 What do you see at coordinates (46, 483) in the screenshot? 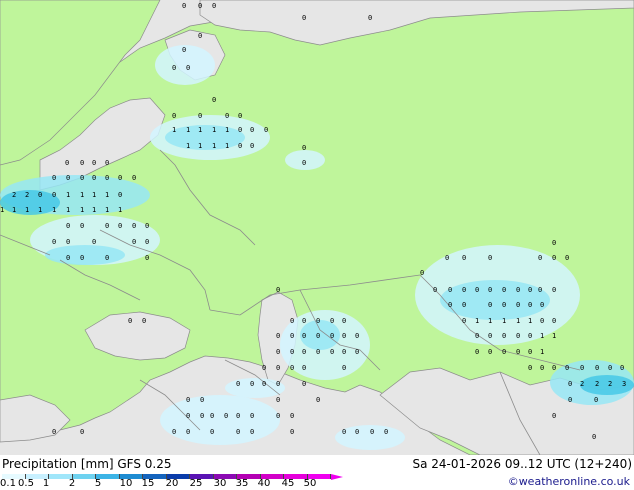
I see `scale-tick-label: 1` at bounding box center [46, 483].